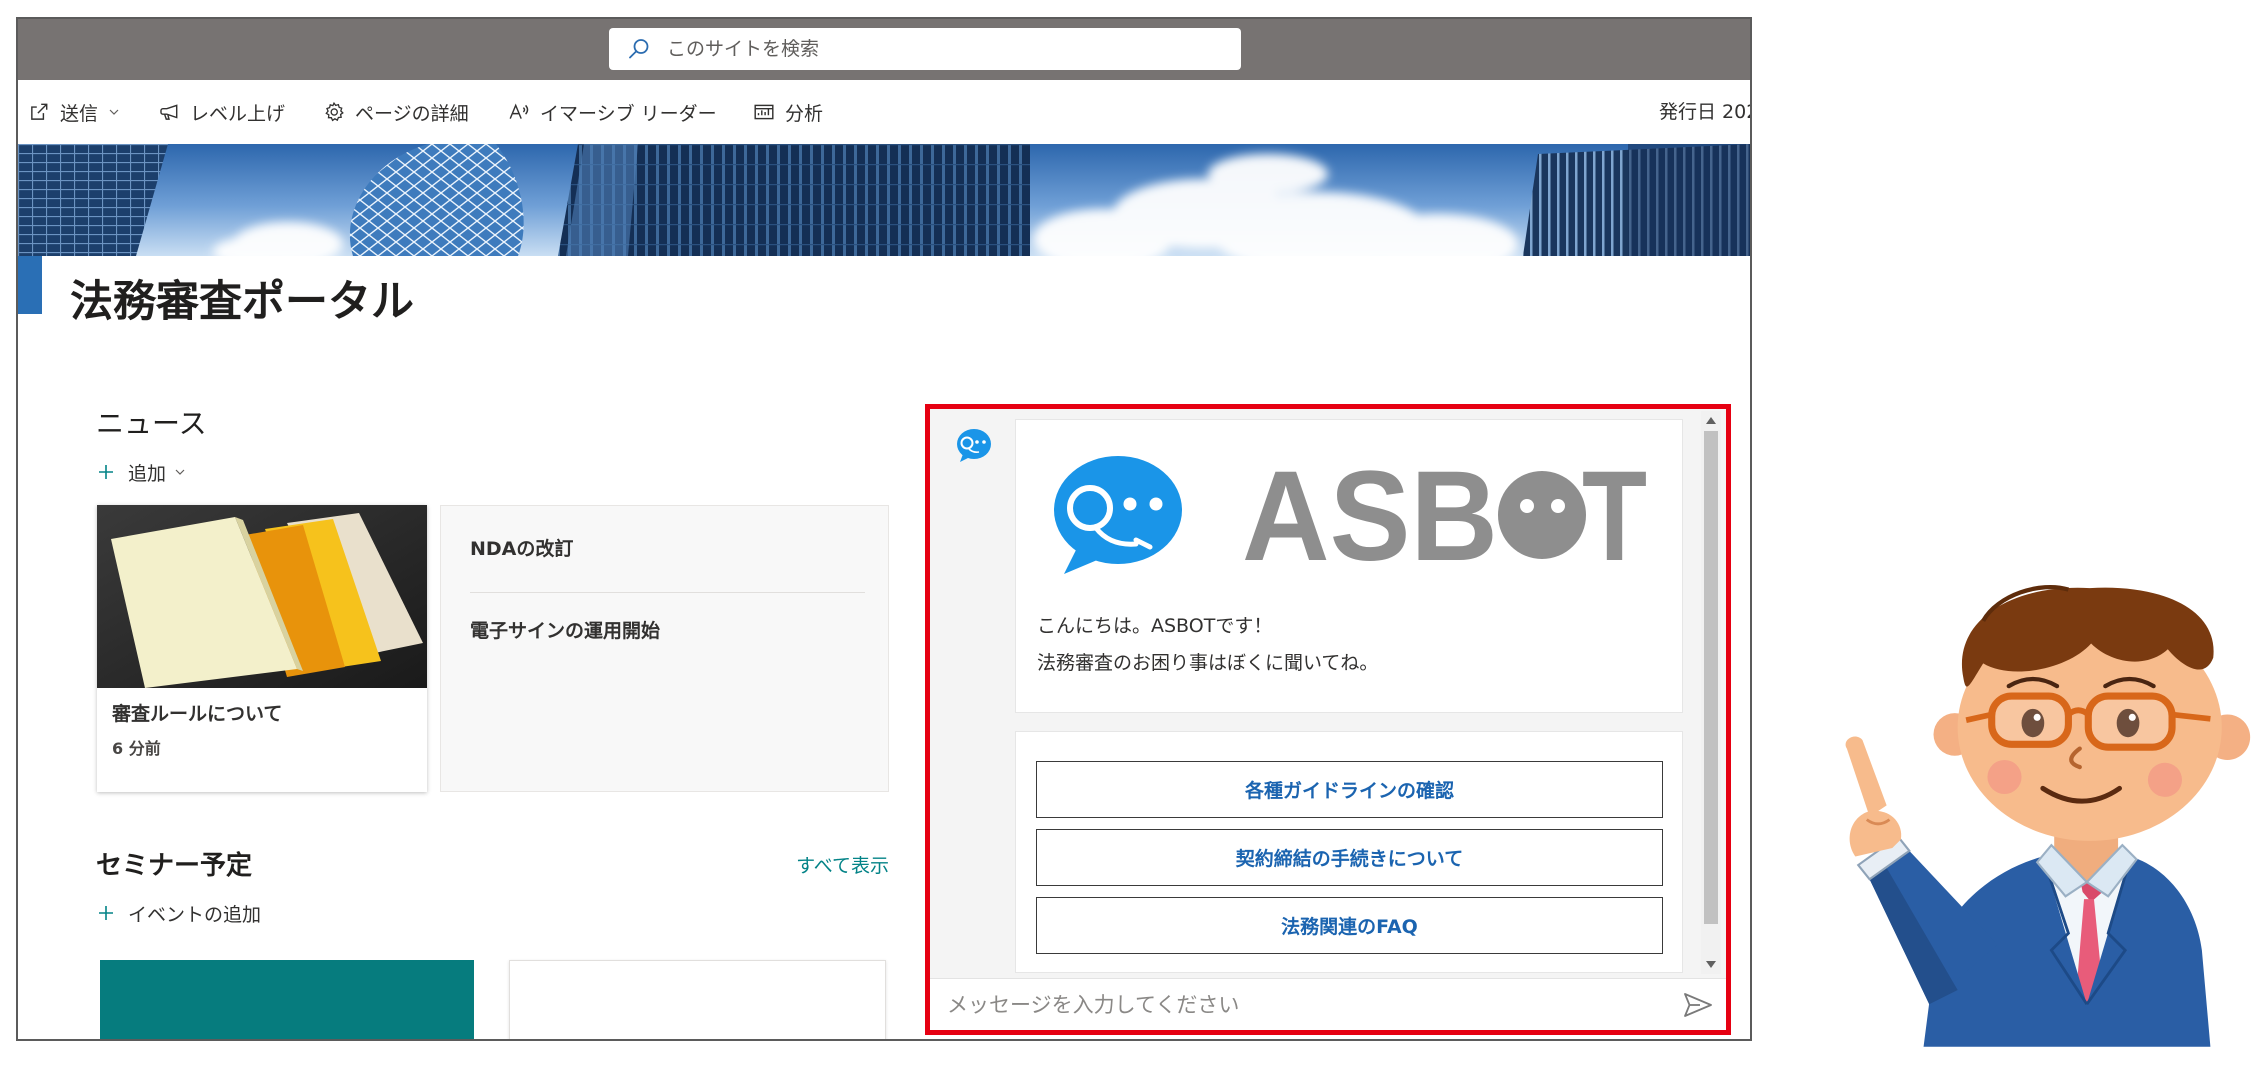  I want to click on command-bar: 送信 レベル上げ ページの詳細 イマーシブ リーダー 分析 発行日 202, so click(885, 112).